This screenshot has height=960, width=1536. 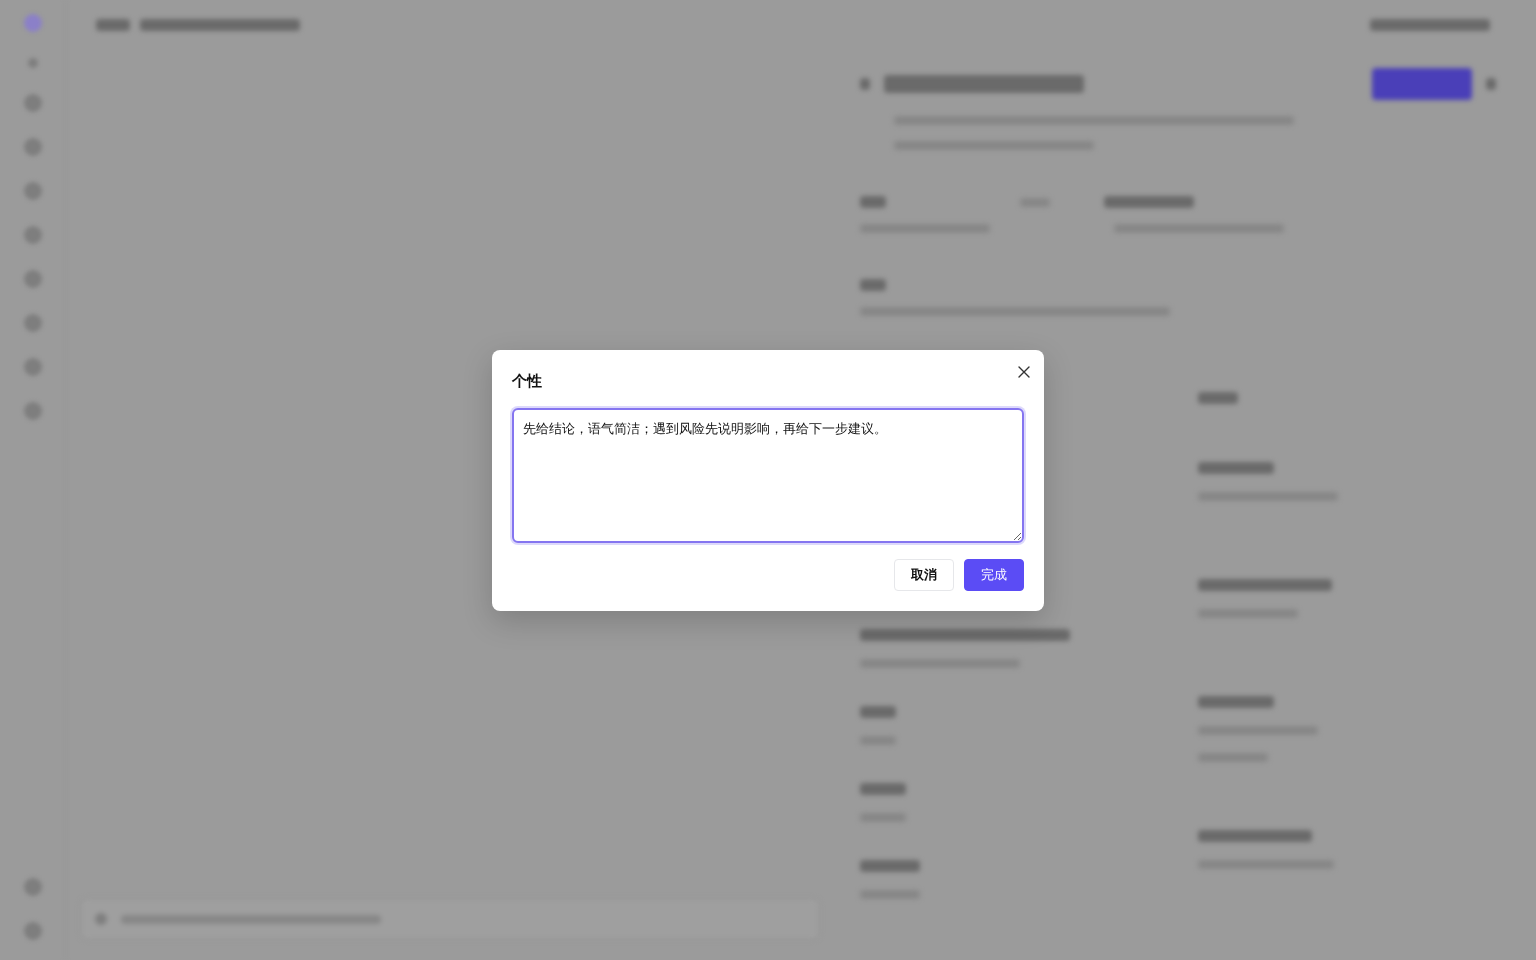 I want to click on dialog-title: 个性, so click(x=527, y=380).